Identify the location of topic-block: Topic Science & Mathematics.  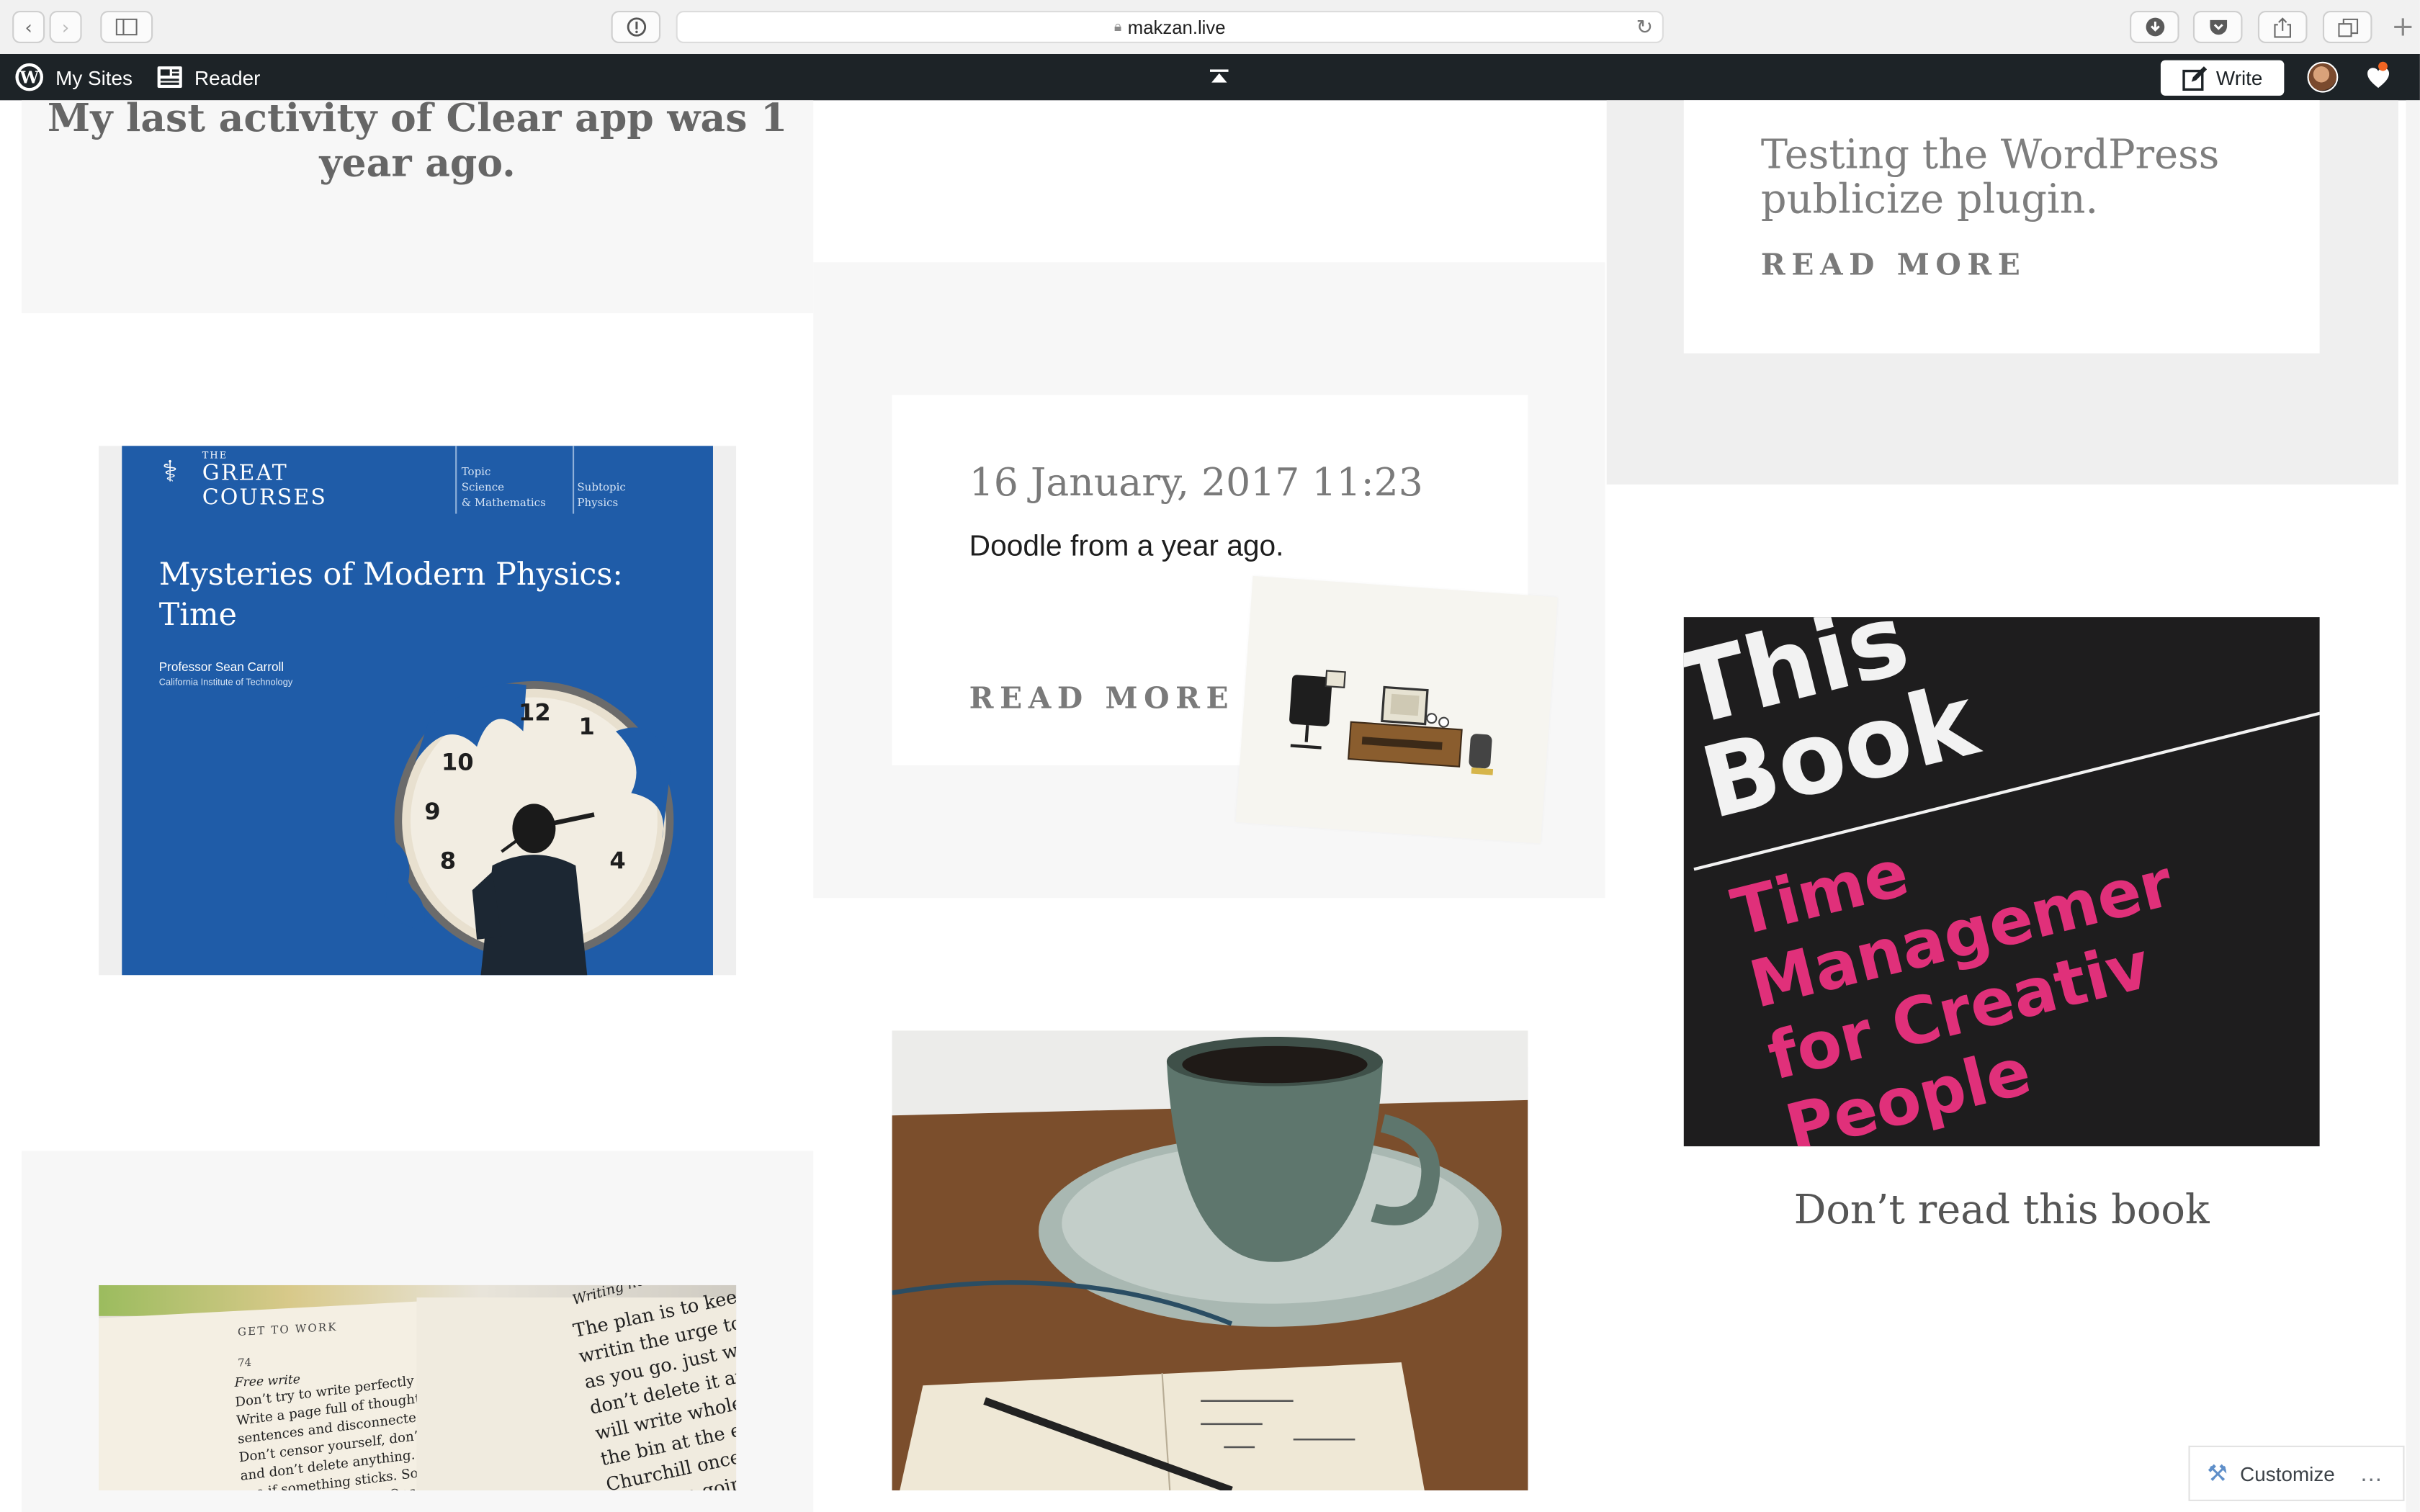
(504, 487).